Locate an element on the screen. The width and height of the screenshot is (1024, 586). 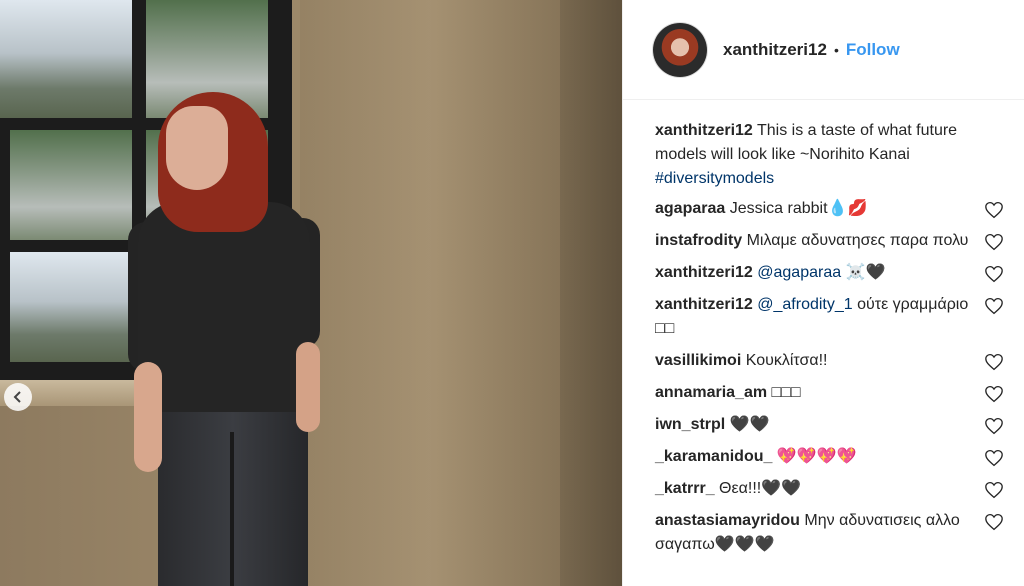
comment-username: vasillikimoi is located at coordinates (698, 360).